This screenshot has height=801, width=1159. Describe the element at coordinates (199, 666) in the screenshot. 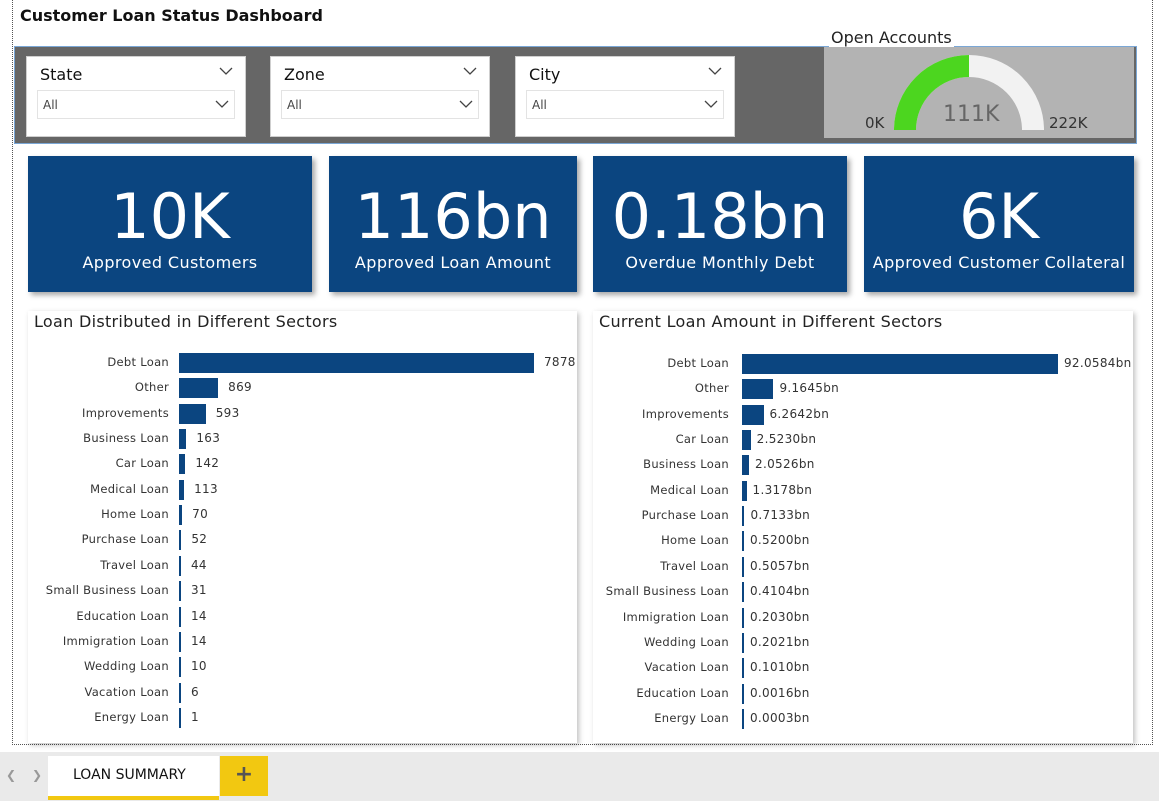

I see `data-label: 10` at that location.